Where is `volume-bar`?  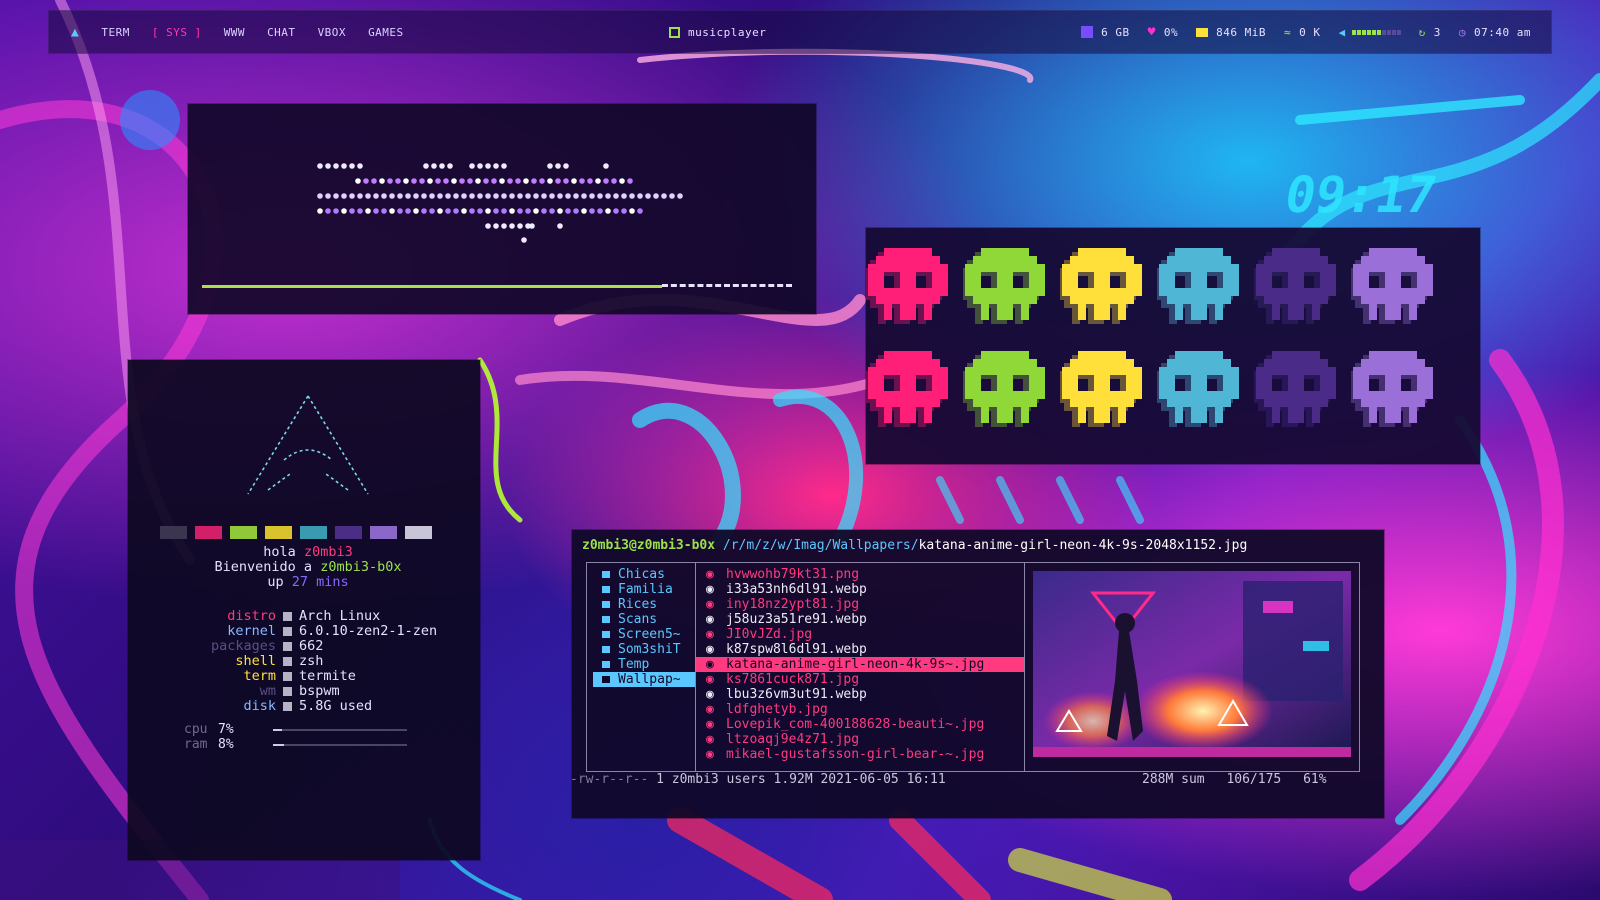 volume-bar is located at coordinates (1376, 32).